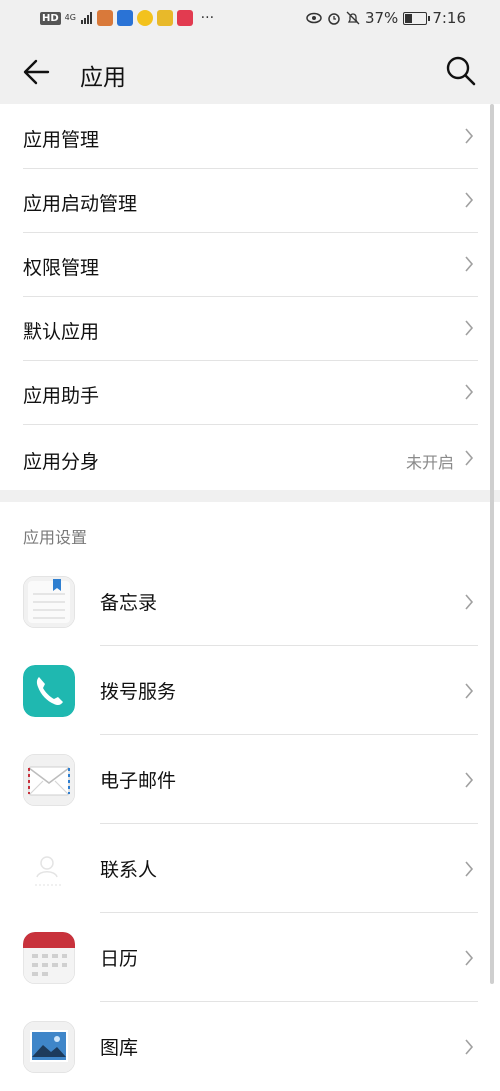 Image resolution: width=500 pixels, height=1091 pixels. I want to click on status-left-icons: HD 4G ···, so click(127, 18).